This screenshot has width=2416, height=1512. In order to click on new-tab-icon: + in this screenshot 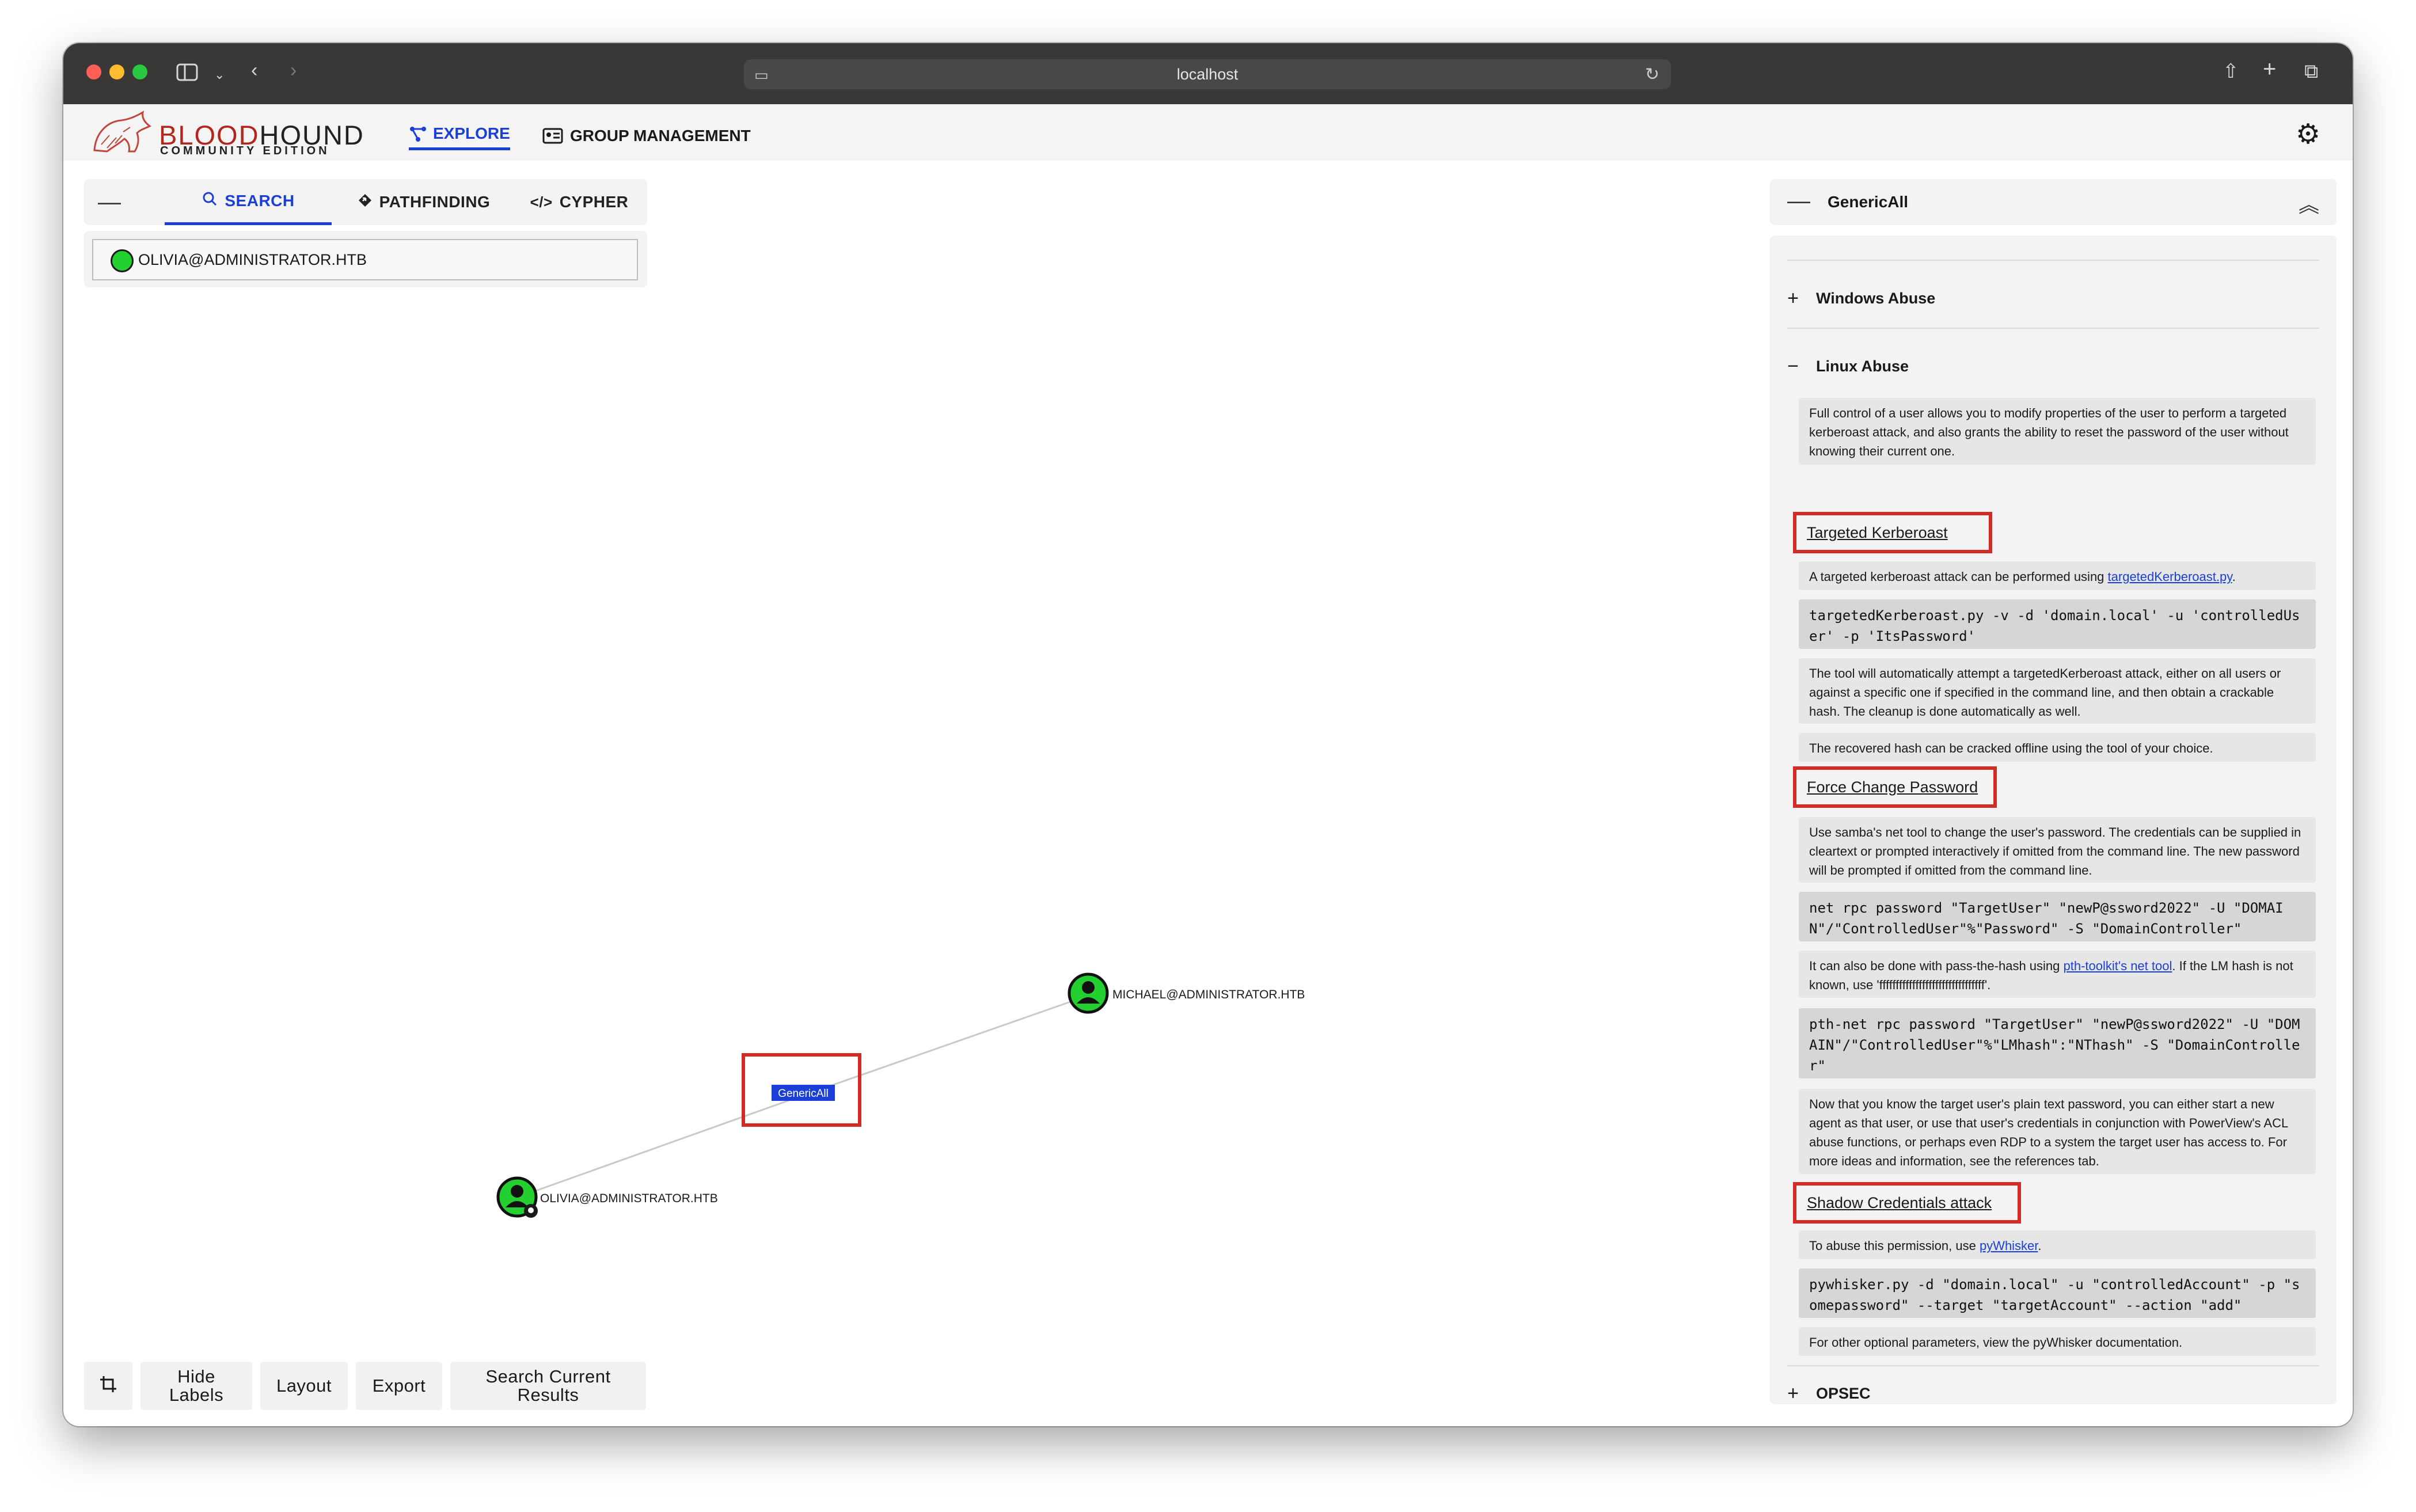, I will do `click(2269, 69)`.